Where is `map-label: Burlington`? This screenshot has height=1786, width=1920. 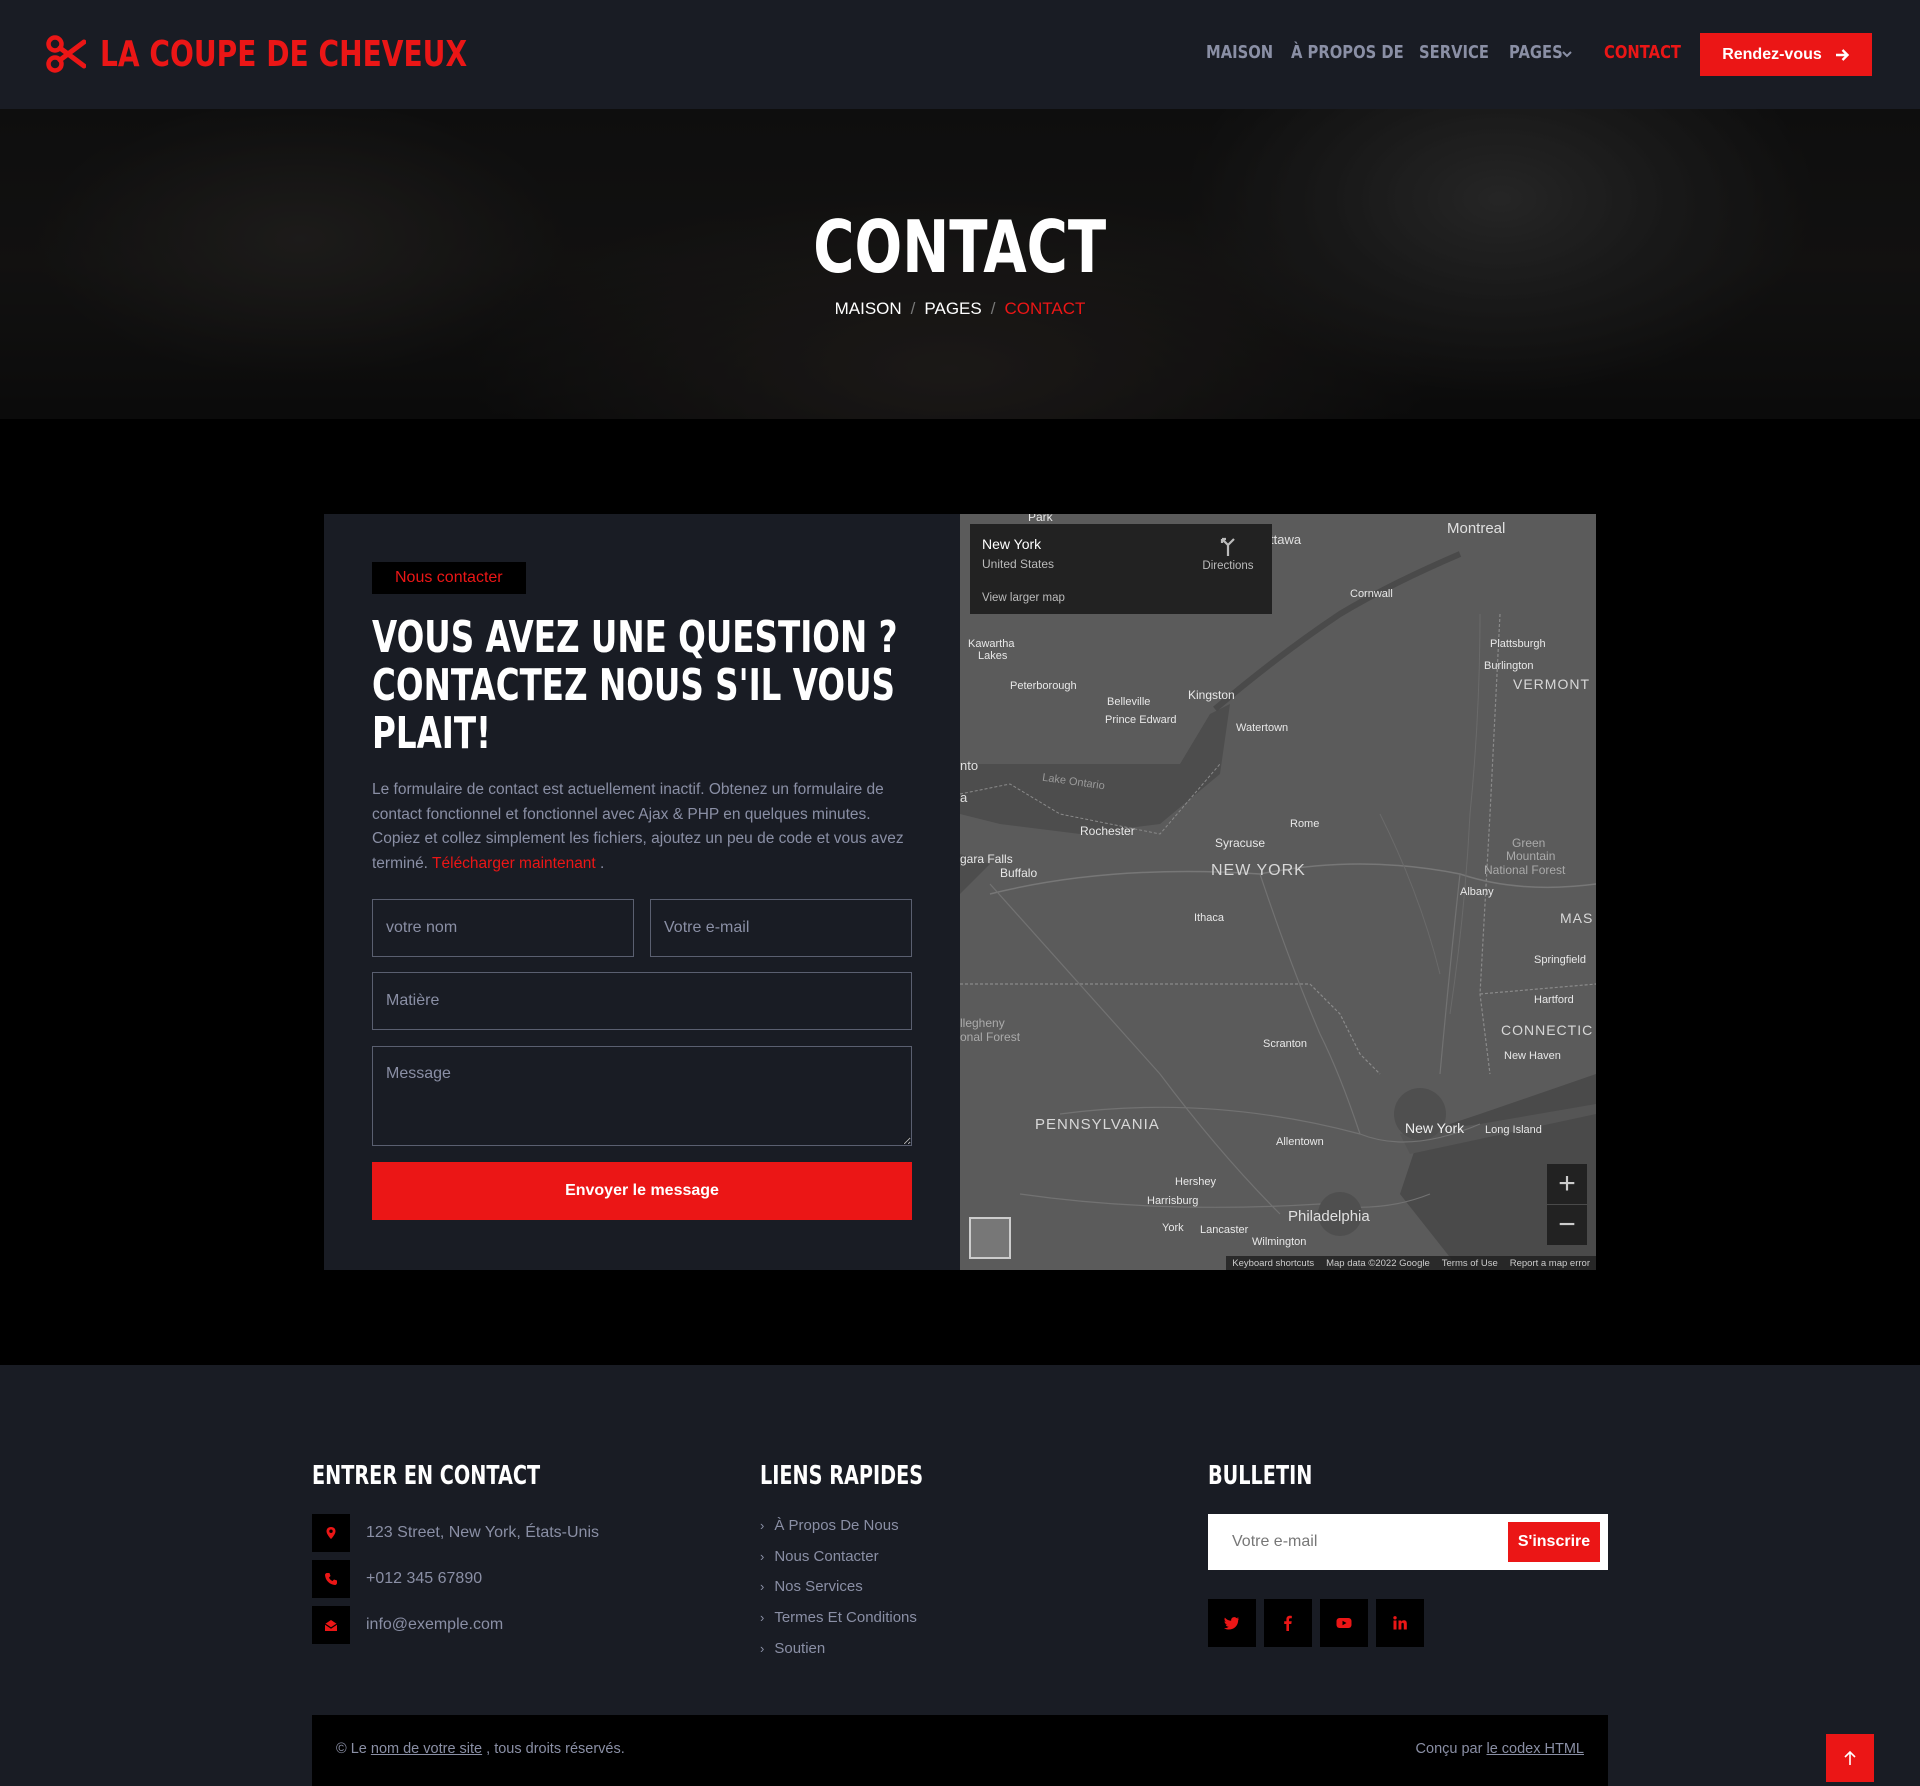
map-label: Burlington is located at coordinates (1509, 666).